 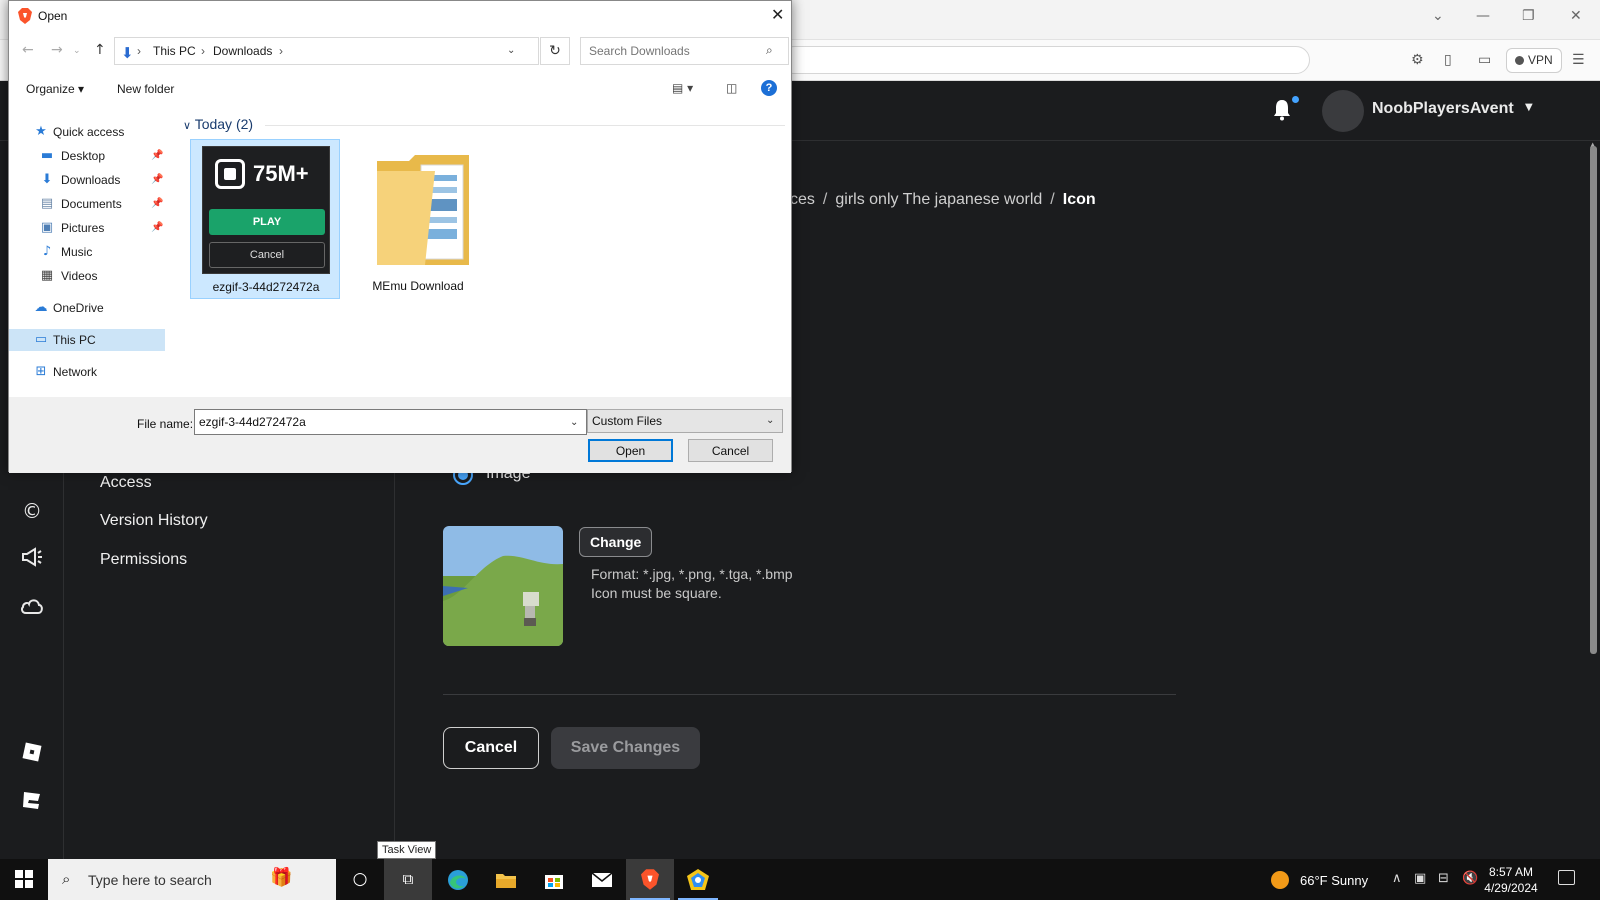 I want to click on restore-icon: ❐, so click(x=1528, y=16).